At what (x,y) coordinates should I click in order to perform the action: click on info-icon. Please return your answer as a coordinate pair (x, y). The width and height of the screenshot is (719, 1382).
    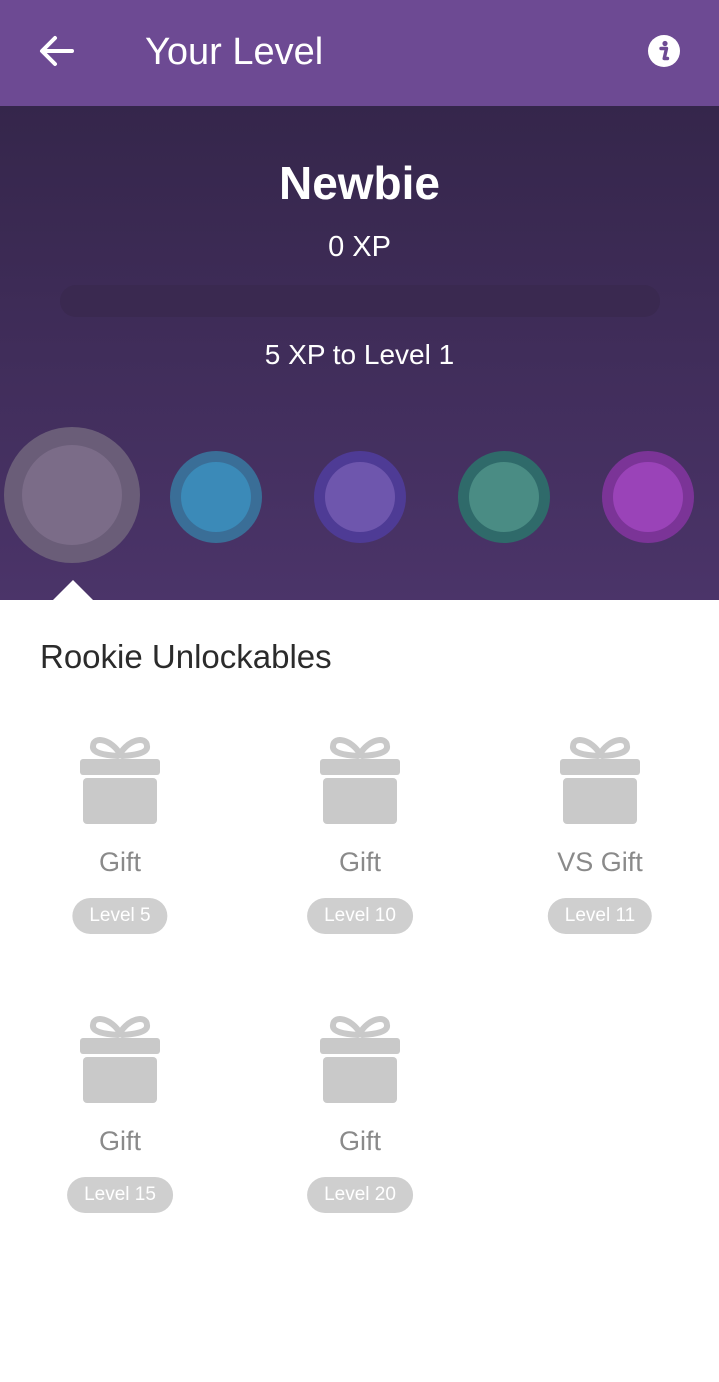
    Looking at the image, I should click on (664, 51).